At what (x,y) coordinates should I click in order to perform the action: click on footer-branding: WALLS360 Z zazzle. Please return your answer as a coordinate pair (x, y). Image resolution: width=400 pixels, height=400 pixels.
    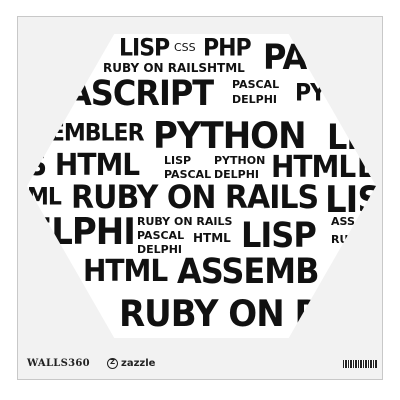
    Looking at the image, I should click on (202, 366).